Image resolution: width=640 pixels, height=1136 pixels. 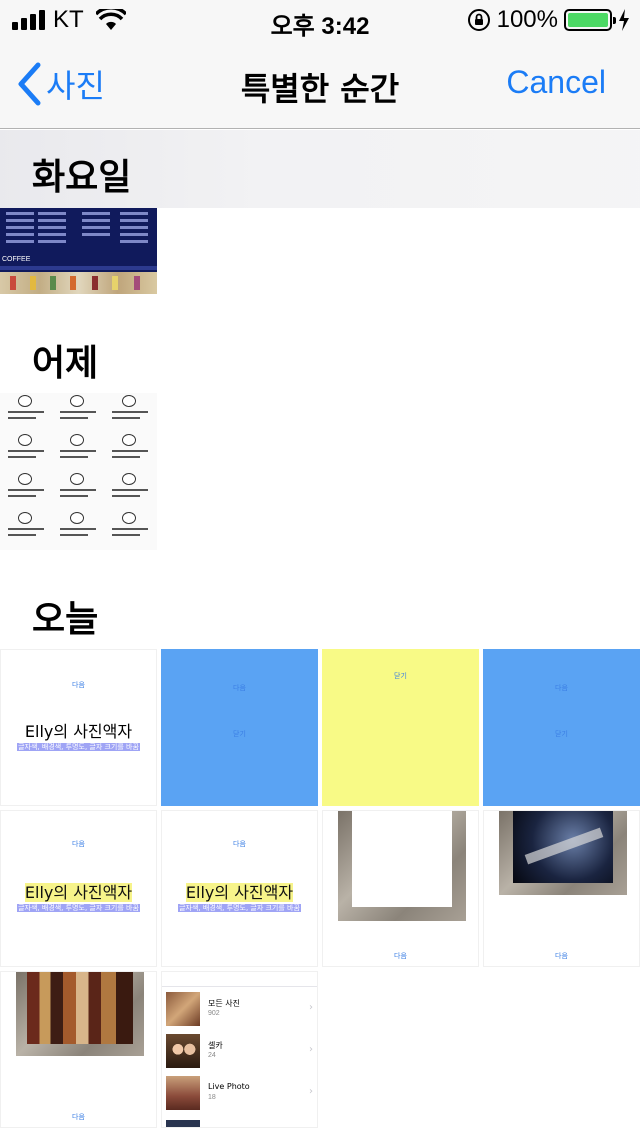 I want to click on battery-level, so click(x=588, y=20).